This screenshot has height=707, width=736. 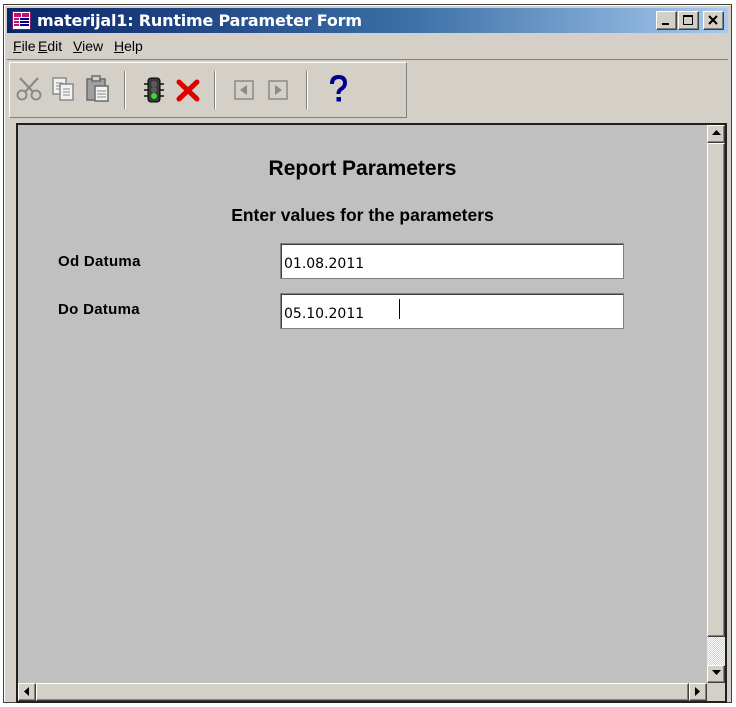 I want to click on maximize-button, so click(x=688, y=20).